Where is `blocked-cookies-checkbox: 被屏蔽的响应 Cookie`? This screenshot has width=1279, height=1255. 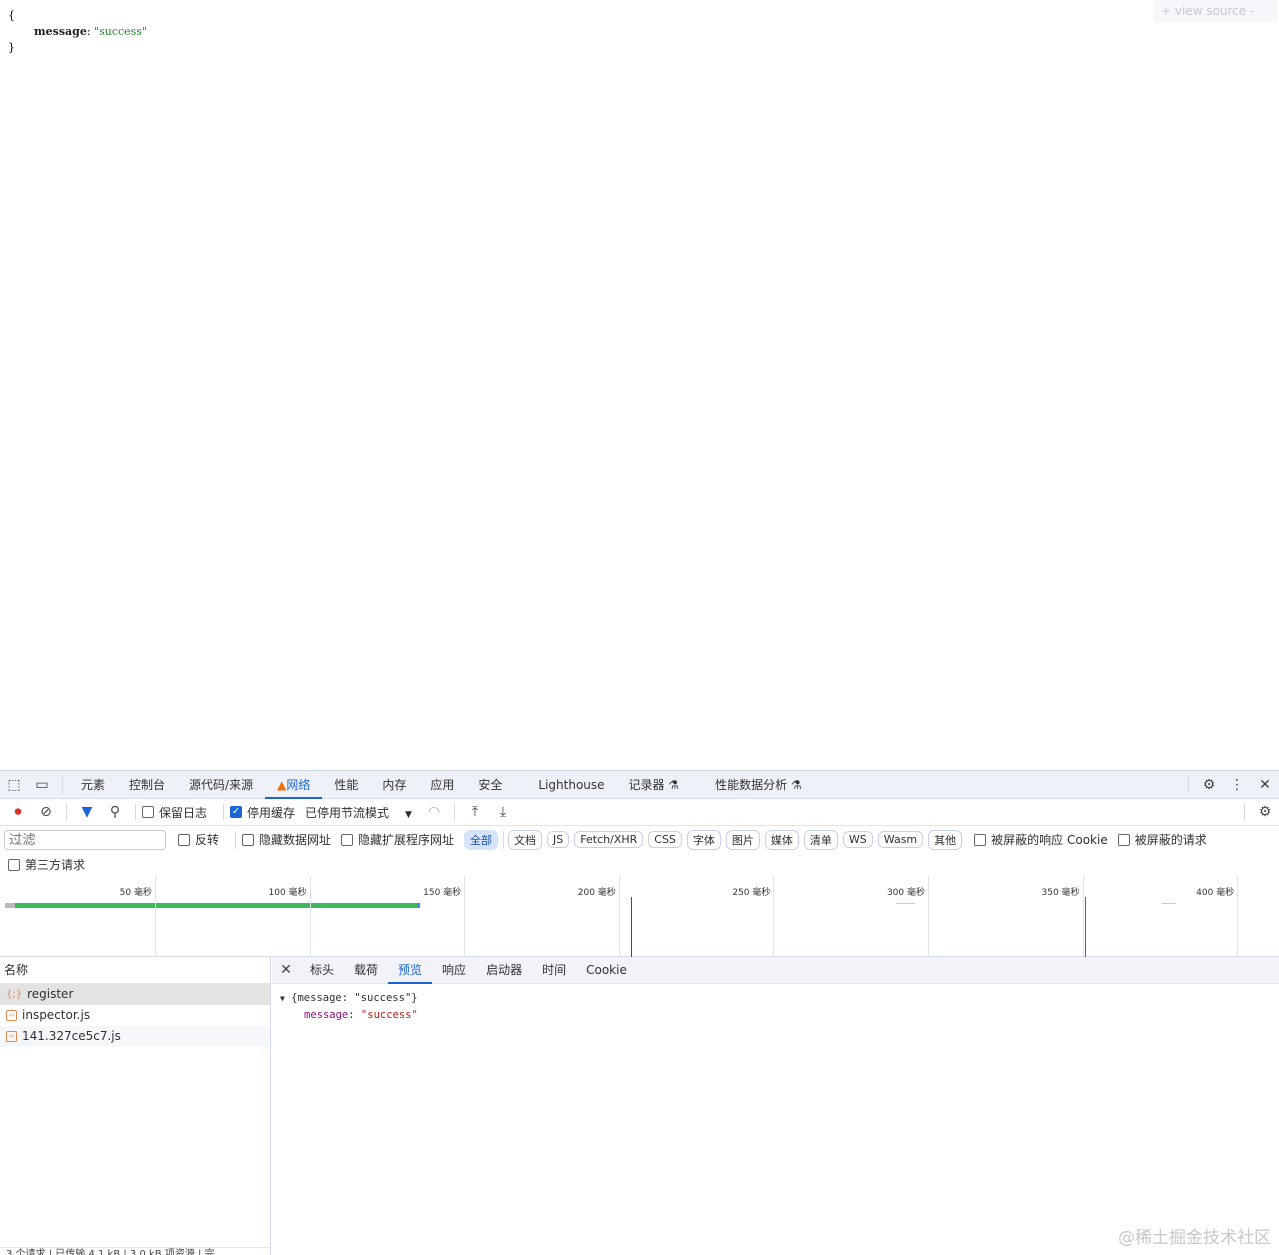
blocked-cookies-checkbox: 被屏蔽的响应 Cookie is located at coordinates (1041, 839).